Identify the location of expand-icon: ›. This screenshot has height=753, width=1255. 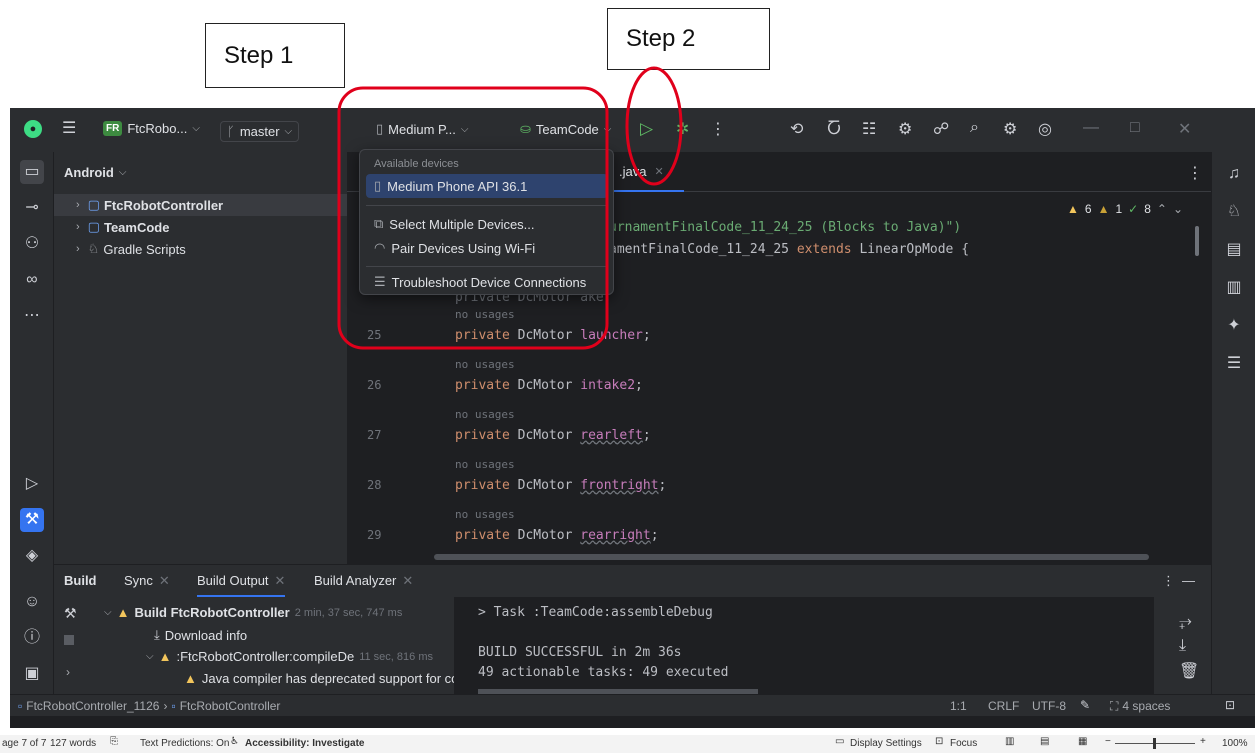
(68, 672).